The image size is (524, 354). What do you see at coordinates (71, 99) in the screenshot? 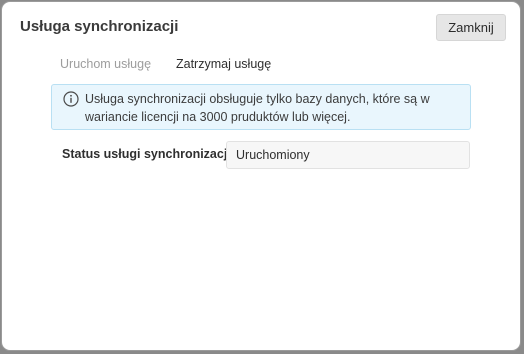
I see `info-circle-icon` at bounding box center [71, 99].